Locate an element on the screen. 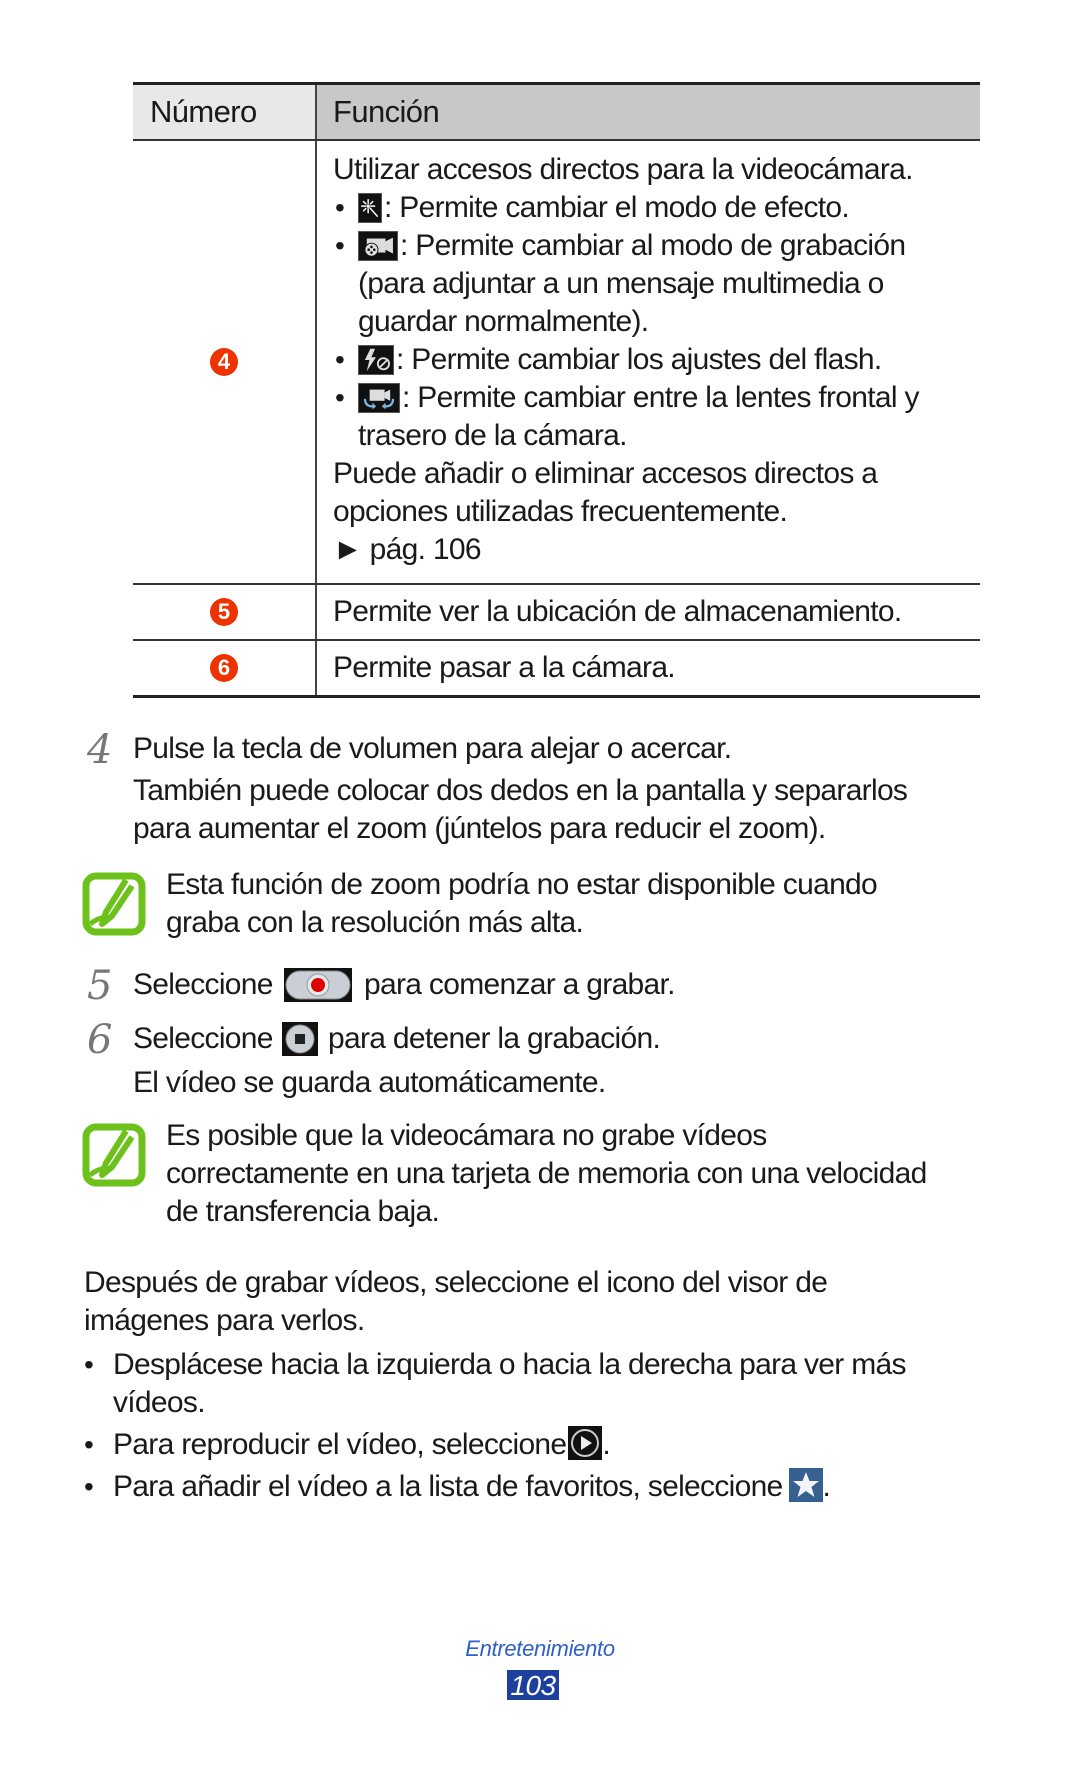 The height and width of the screenshot is (1771, 1080). callout-6: 6 is located at coordinates (224, 668).